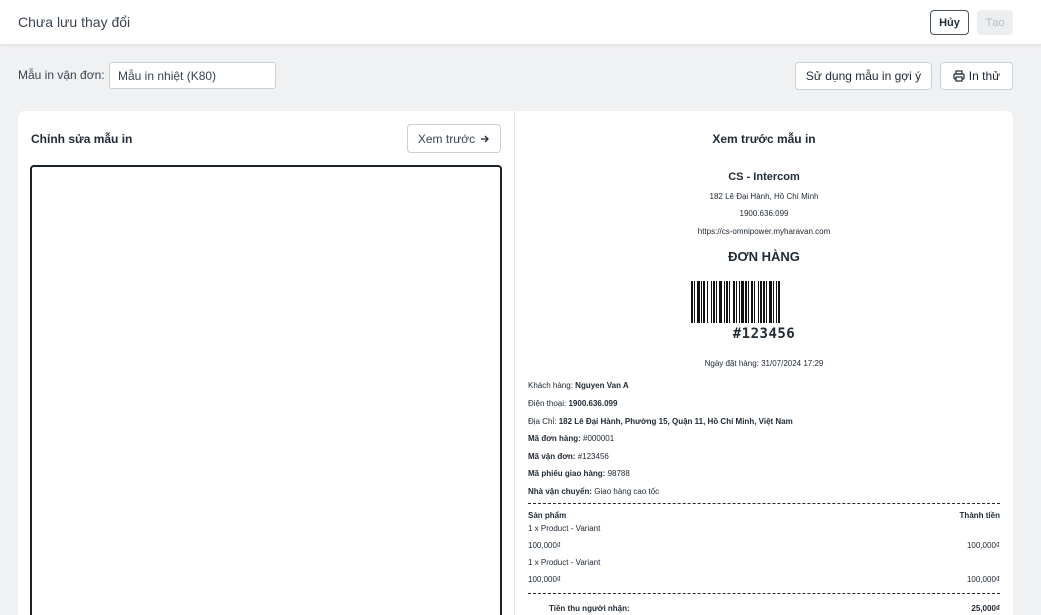  I want to click on collect-amount-row: Tiền thu người nhận: 25,000₫, so click(774, 608).